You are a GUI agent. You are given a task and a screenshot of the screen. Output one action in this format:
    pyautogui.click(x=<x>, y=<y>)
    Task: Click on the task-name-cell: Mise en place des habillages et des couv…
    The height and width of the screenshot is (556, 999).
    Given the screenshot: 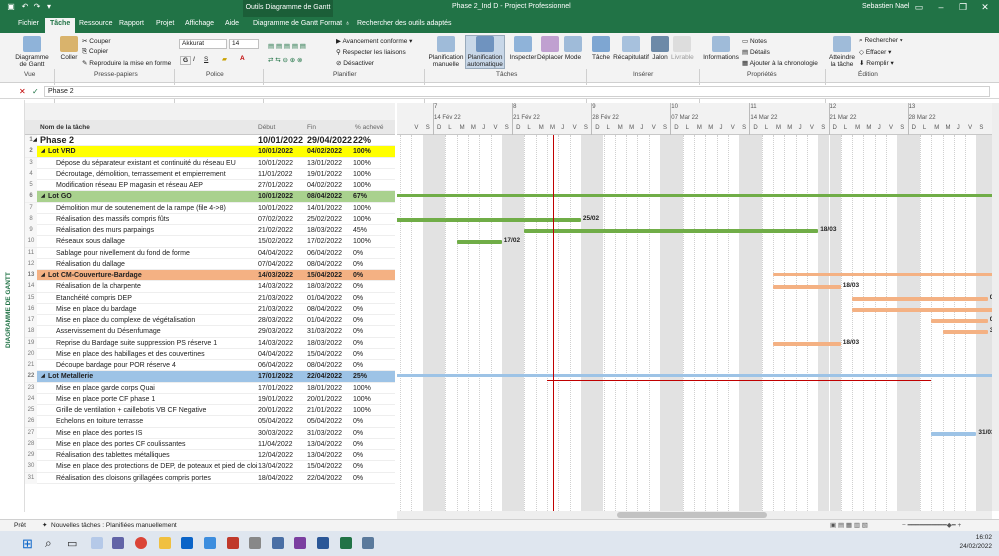 What is the action you would take?
    pyautogui.click(x=156, y=354)
    